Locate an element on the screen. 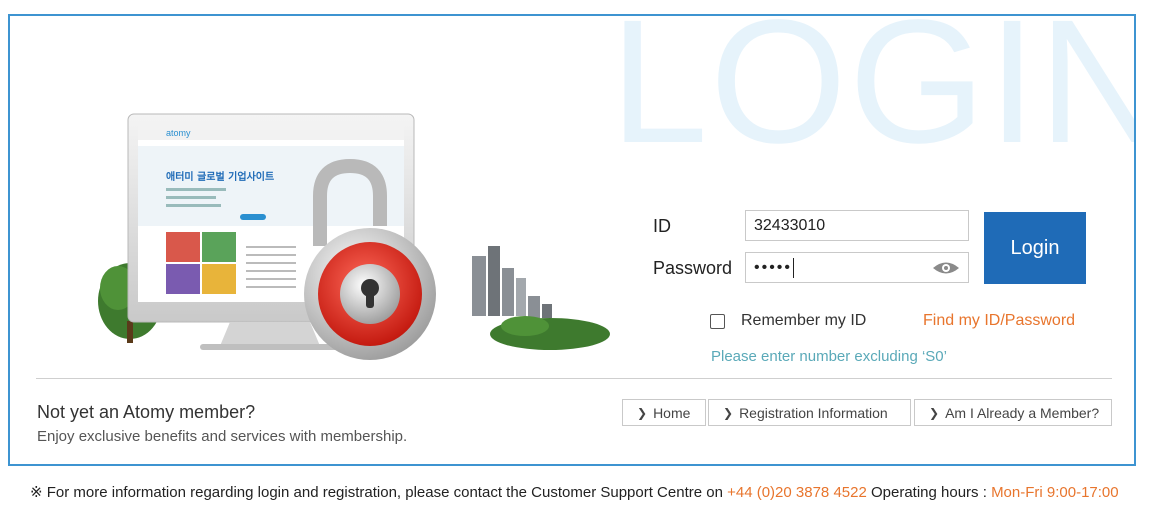 This screenshot has height=514, width=1158. divider is located at coordinates (574, 378).